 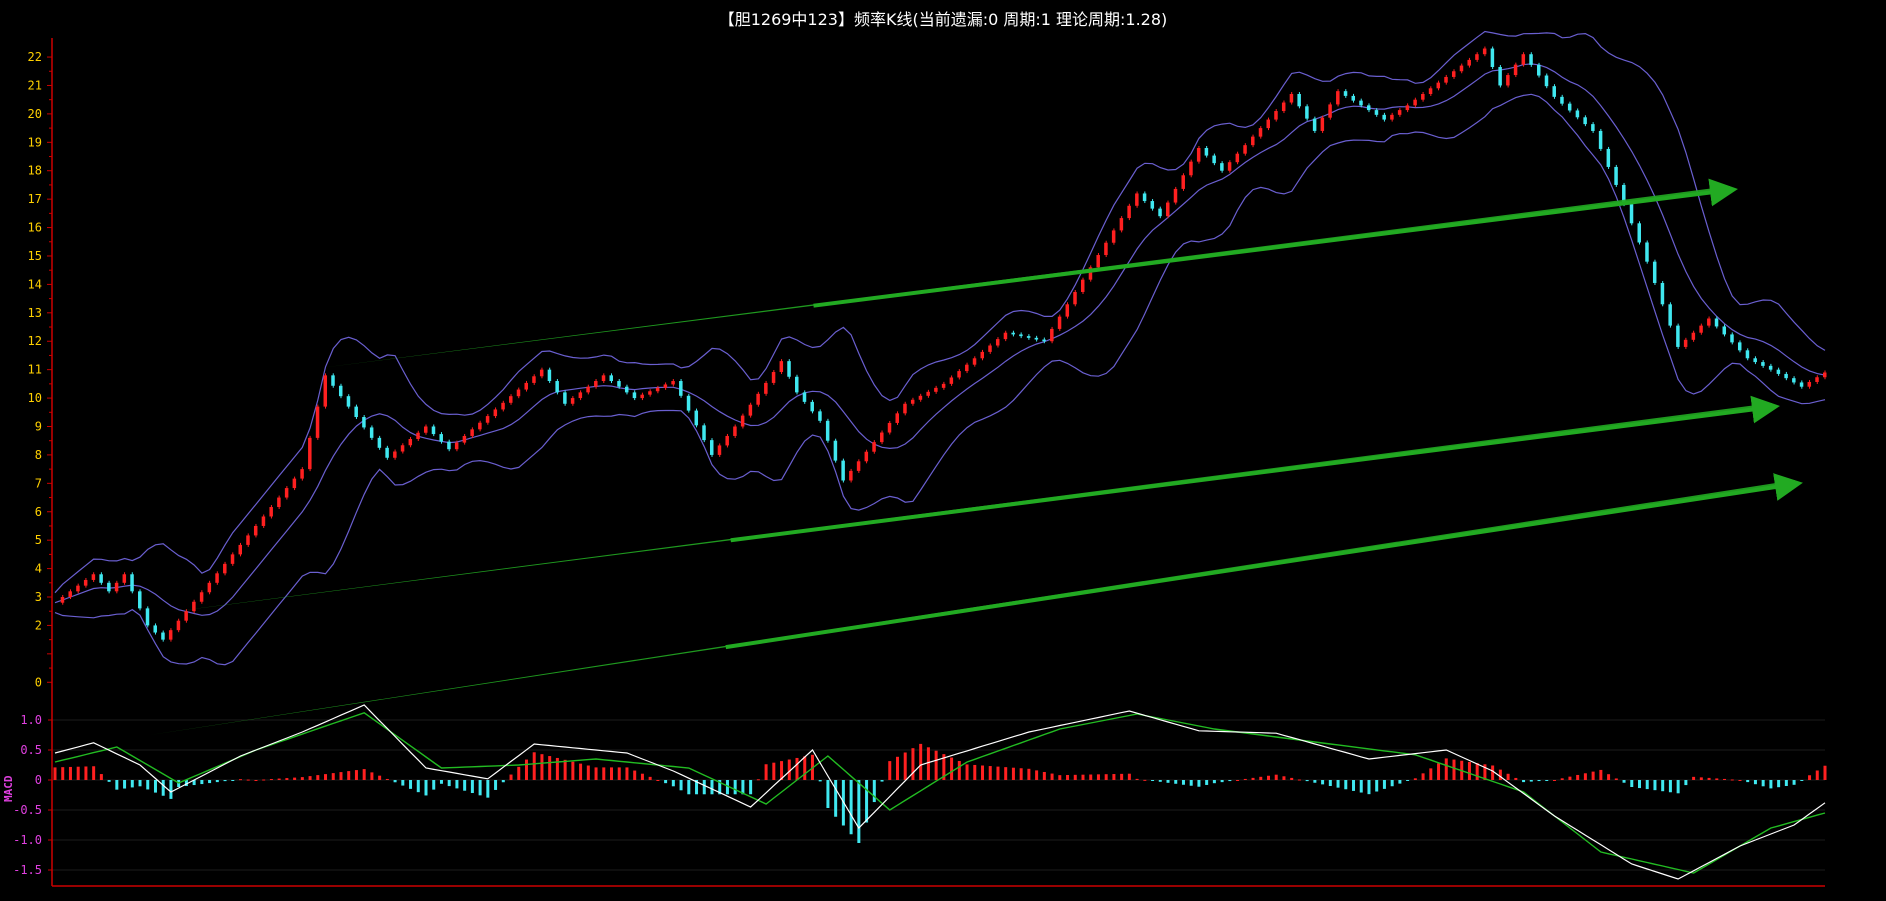 I want to click on y-tick-label: 9, so click(x=38, y=426).